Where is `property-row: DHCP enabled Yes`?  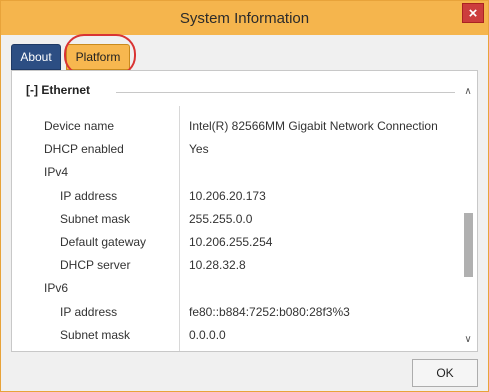
property-row: DHCP enabled Yes is located at coordinates (236, 149).